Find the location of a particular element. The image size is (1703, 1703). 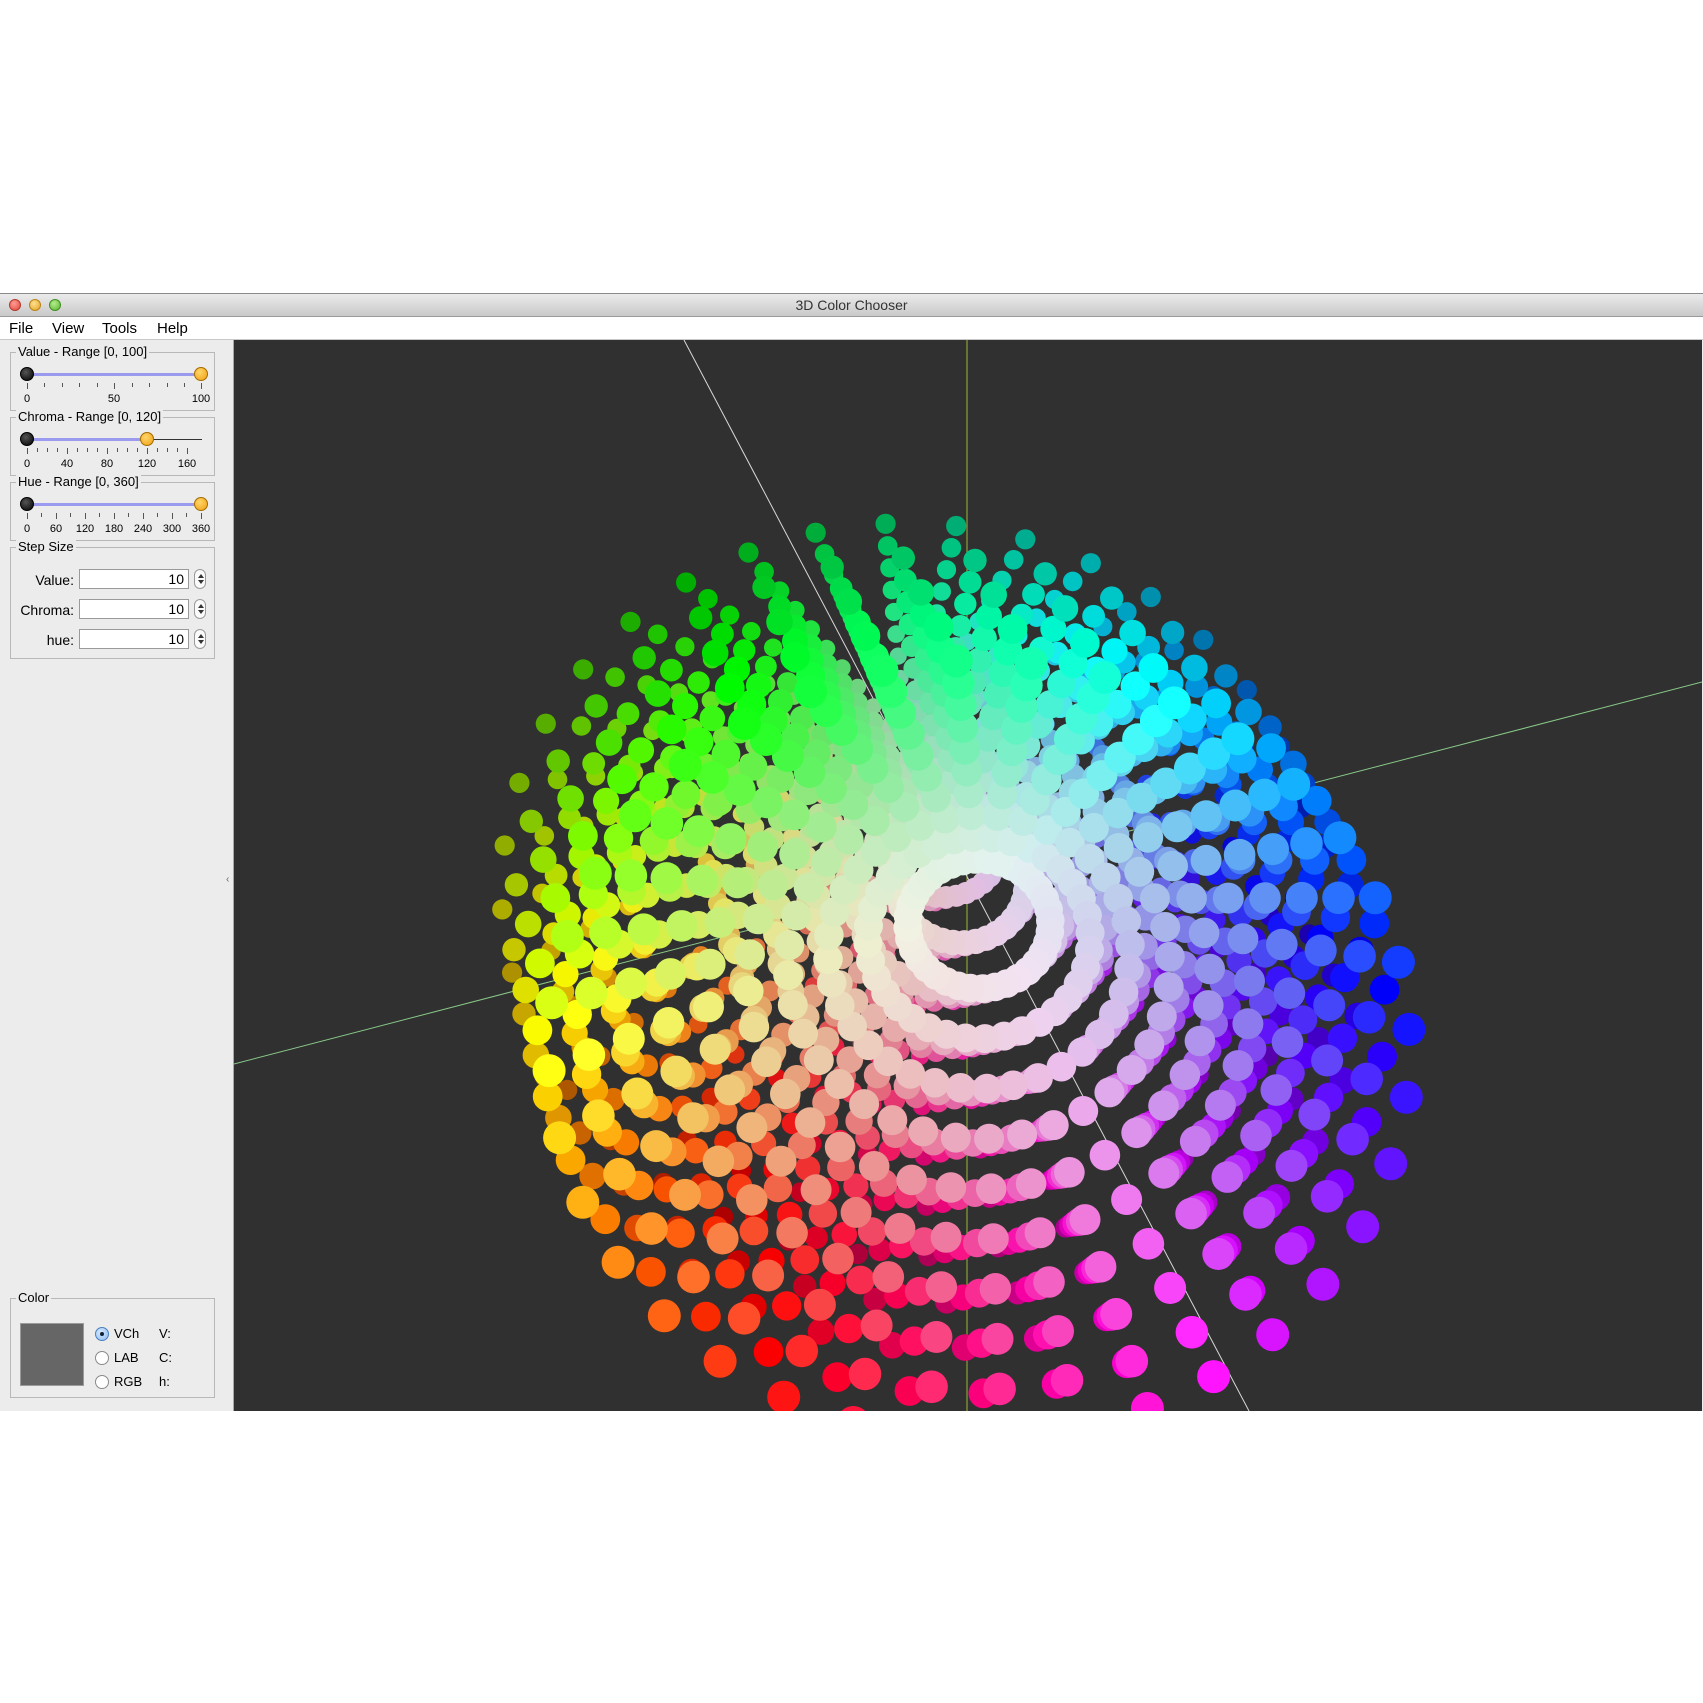

chroma-track-rest is located at coordinates (175, 439).